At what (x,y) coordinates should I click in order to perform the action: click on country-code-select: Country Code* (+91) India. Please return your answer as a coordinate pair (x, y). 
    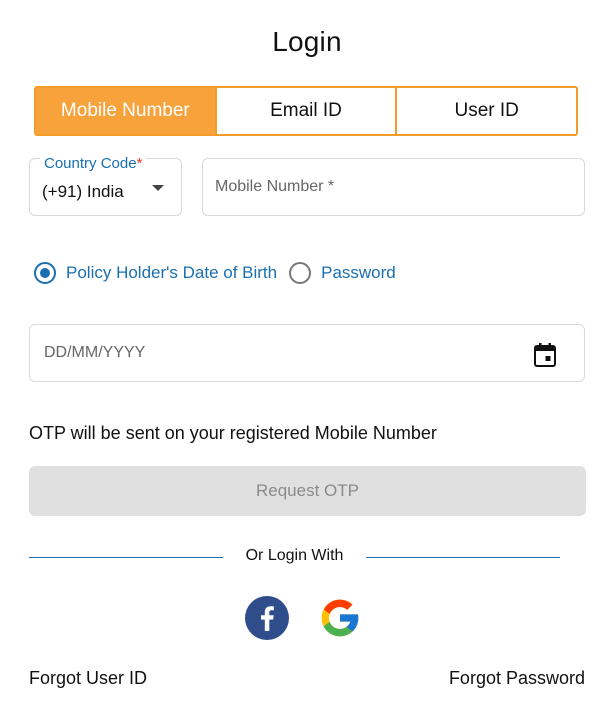
    Looking at the image, I should click on (105, 185).